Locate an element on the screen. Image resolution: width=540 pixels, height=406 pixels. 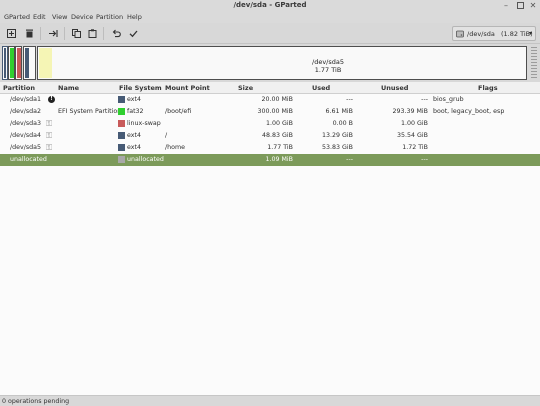
partition-unused: 1.00 GiB is located at coordinates (414, 123).